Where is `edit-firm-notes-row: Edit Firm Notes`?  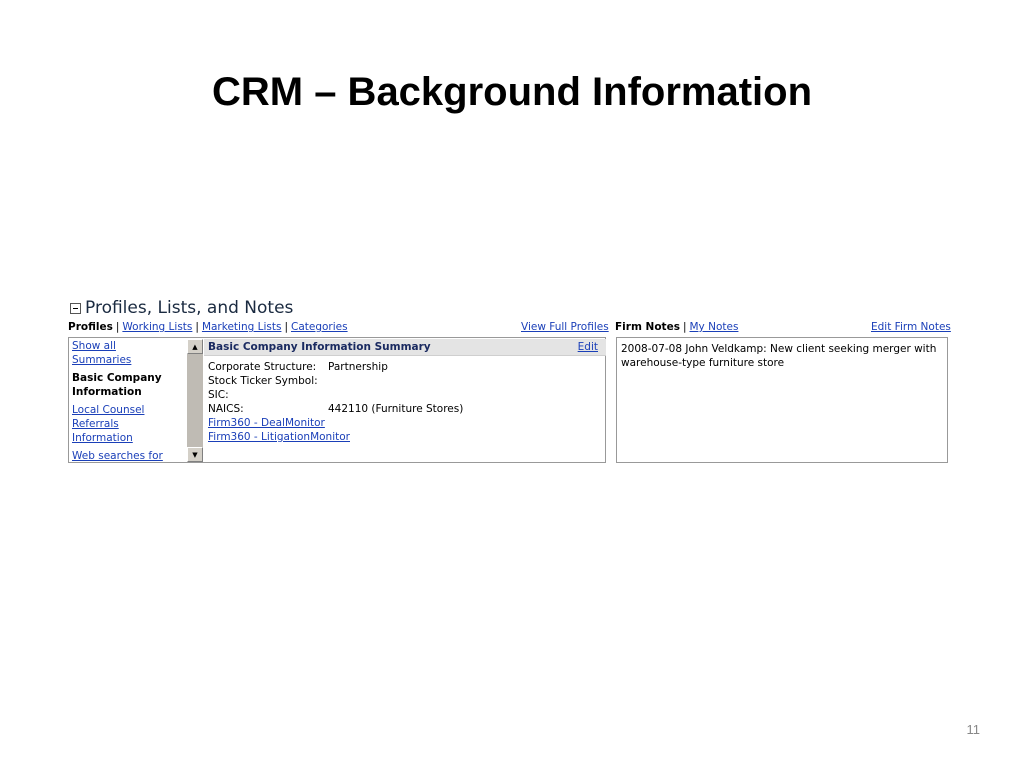 edit-firm-notes-row: Edit Firm Notes is located at coordinates (911, 328).